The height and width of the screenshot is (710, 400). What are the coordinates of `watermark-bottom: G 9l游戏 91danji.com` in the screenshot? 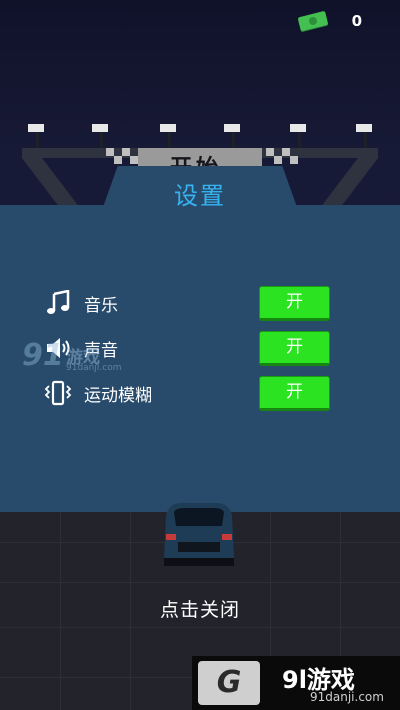 It's located at (296, 683).